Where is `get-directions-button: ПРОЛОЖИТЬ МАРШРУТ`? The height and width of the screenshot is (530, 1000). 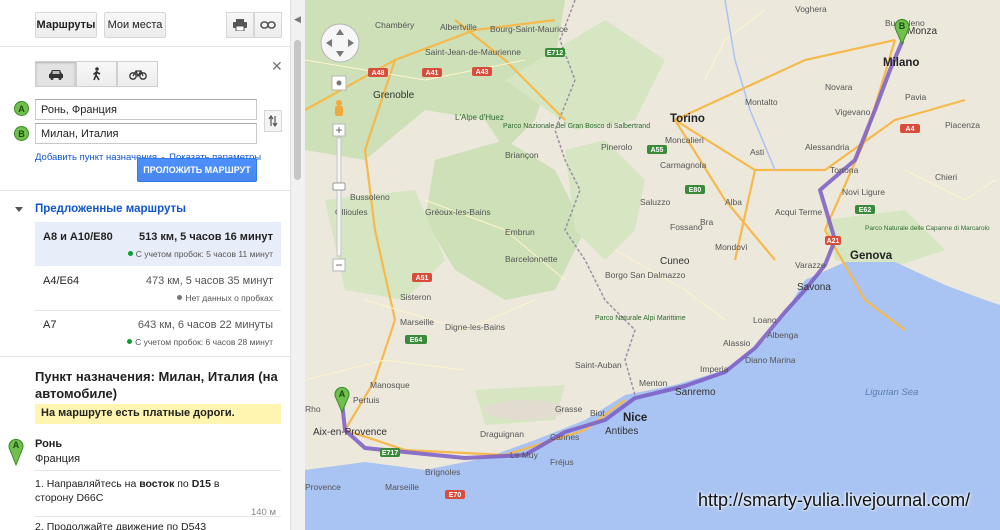 get-directions-button: ПРОЛОЖИТЬ МАРШРУТ is located at coordinates (197, 170).